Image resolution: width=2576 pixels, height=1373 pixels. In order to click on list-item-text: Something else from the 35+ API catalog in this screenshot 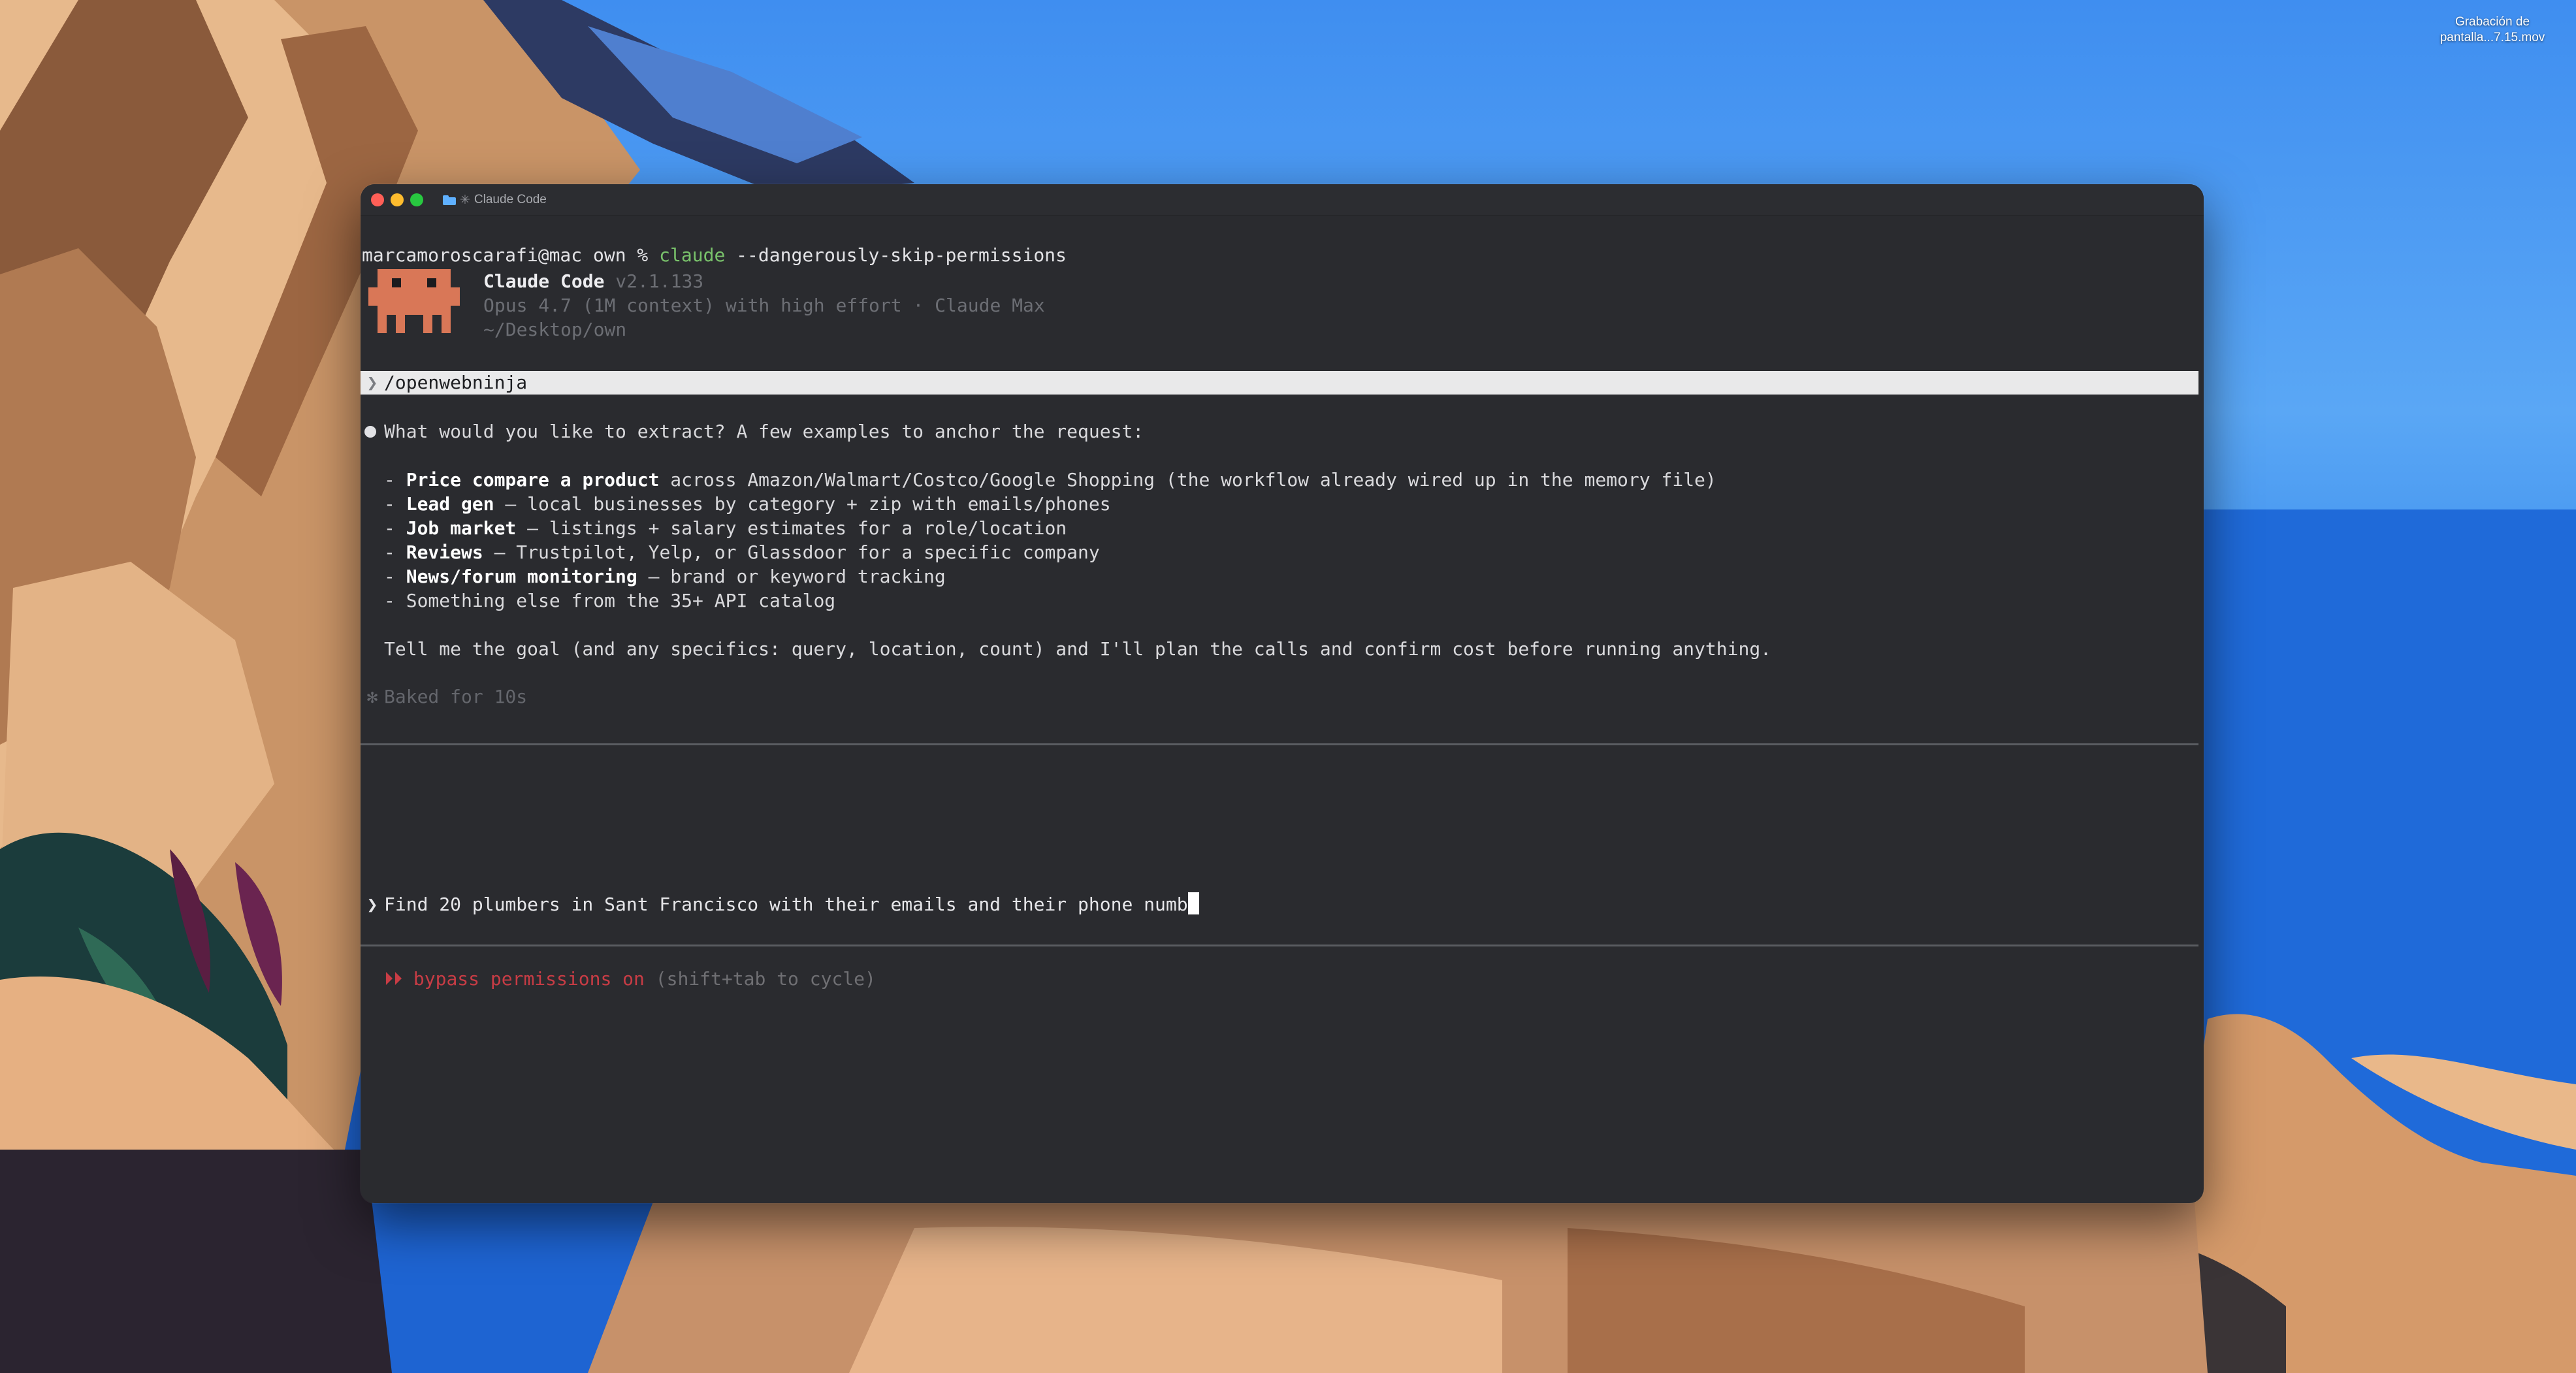, I will do `click(621, 600)`.